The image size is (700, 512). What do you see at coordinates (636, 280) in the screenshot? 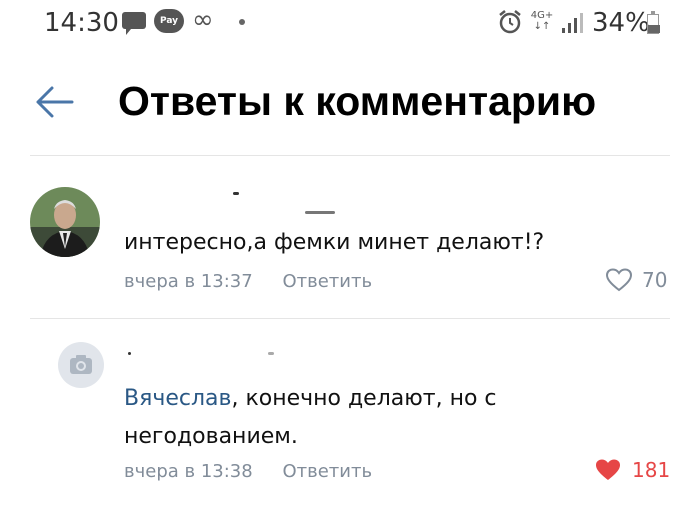
I see `like-button: 70` at bounding box center [636, 280].